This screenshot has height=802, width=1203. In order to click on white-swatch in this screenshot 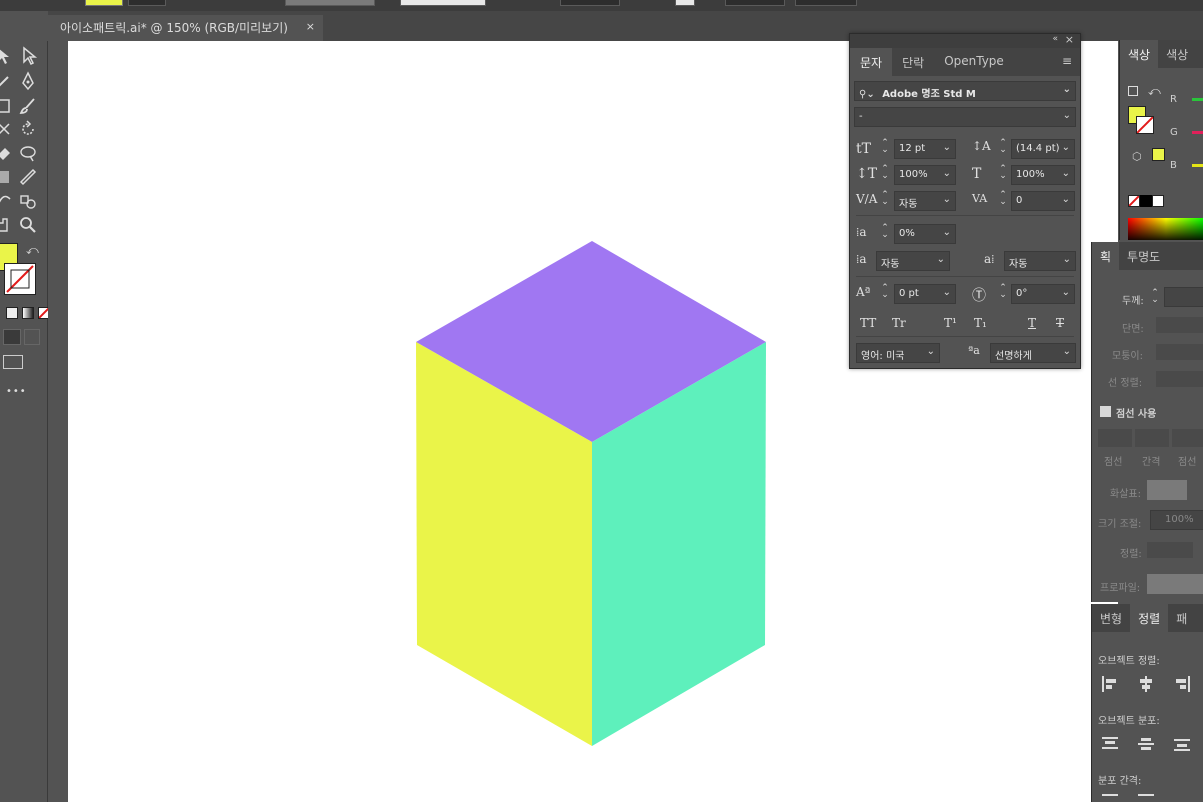, I will do `click(1158, 201)`.